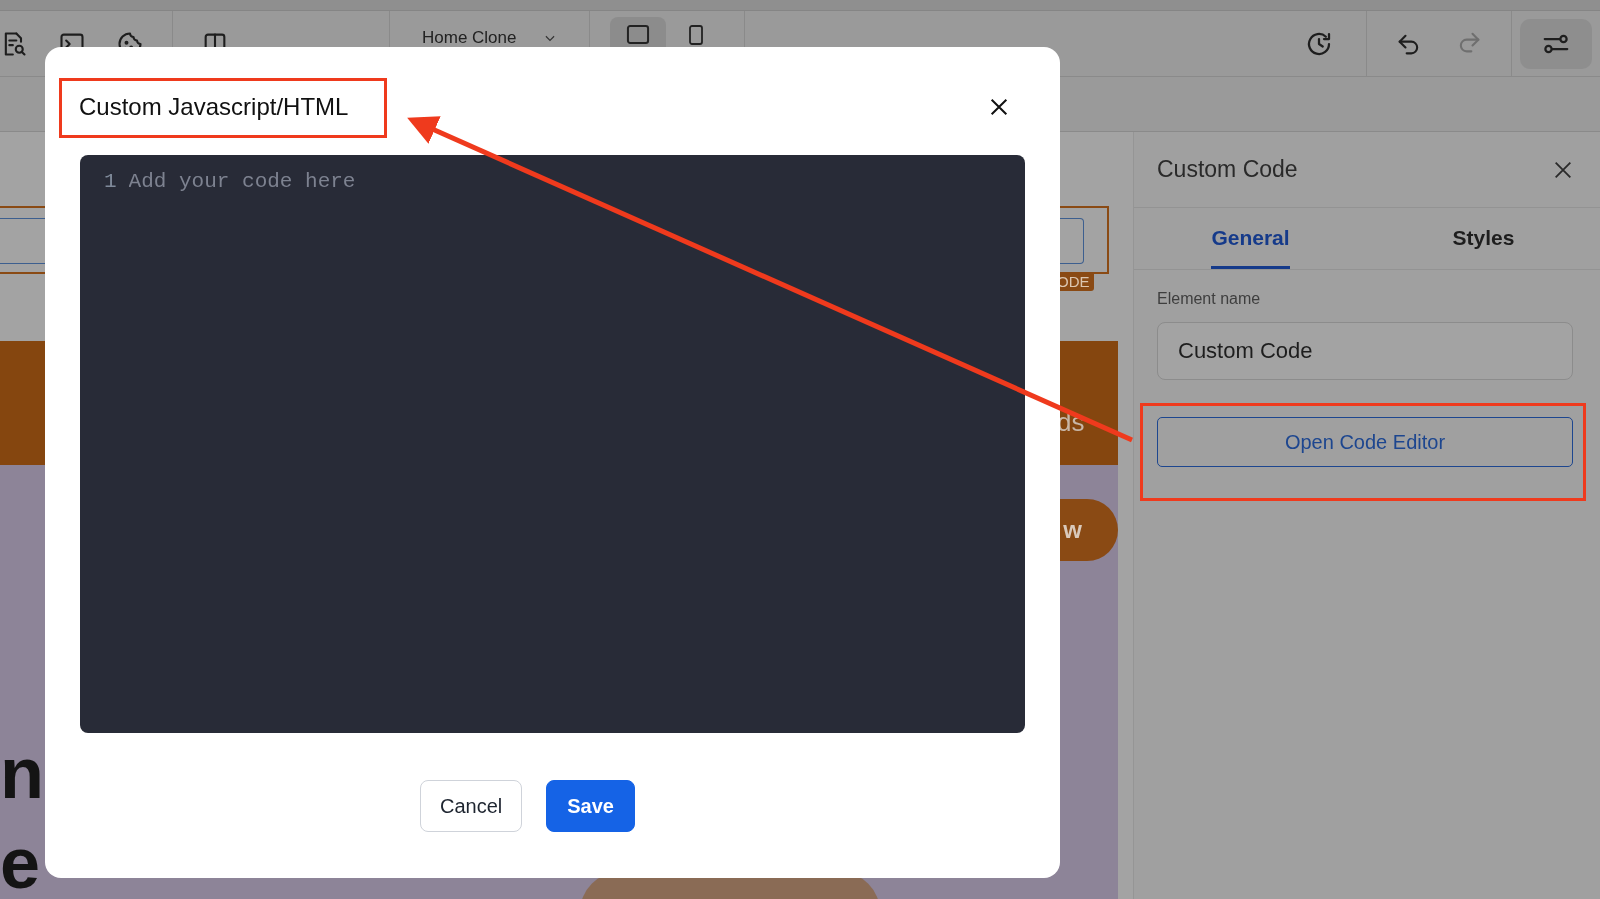 Image resolution: width=1600 pixels, height=899 pixels. I want to click on heading-text: n, so click(20, 773).